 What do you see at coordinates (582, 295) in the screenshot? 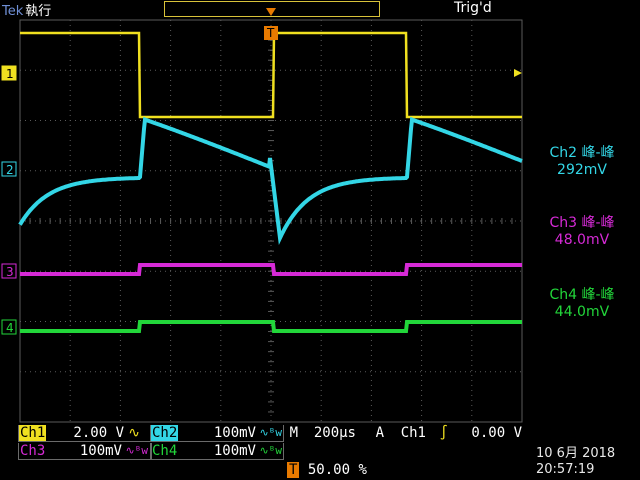
I see `measurement-label: Ch4 峰-峰` at bounding box center [582, 295].